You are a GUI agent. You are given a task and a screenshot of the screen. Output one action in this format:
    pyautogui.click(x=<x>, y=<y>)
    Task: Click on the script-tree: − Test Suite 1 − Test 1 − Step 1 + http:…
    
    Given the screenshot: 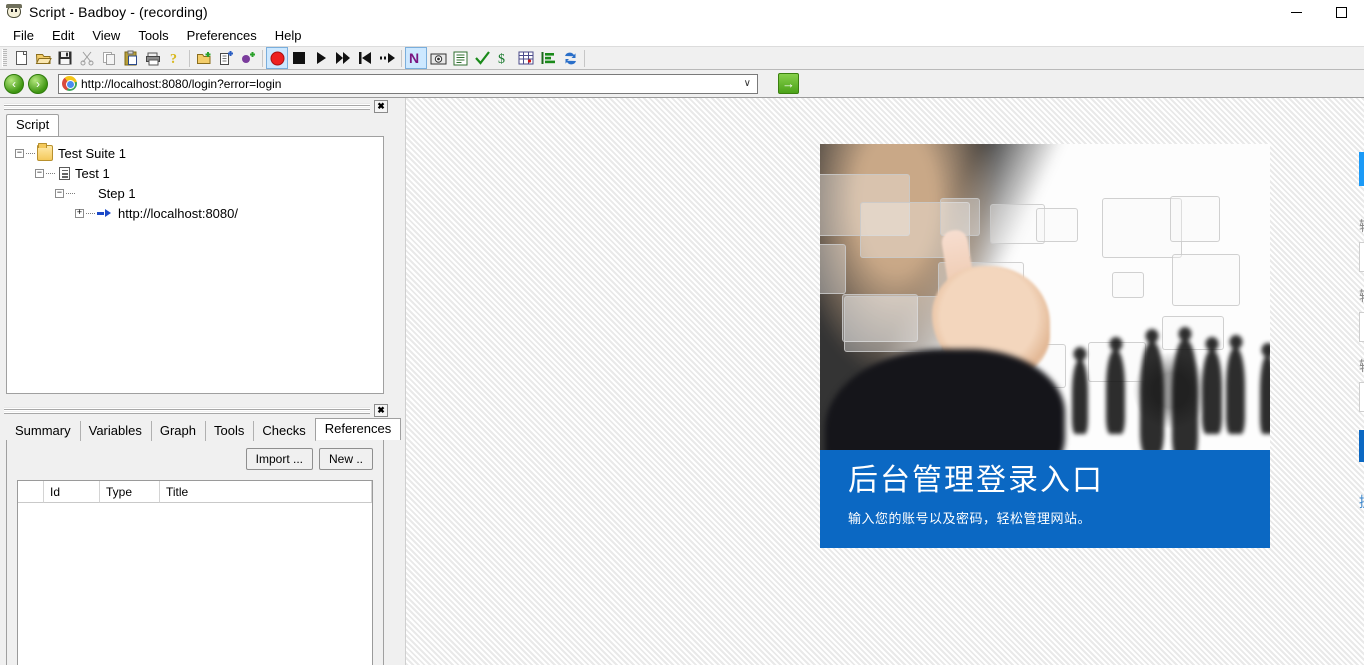 What is the action you would take?
    pyautogui.click(x=195, y=265)
    